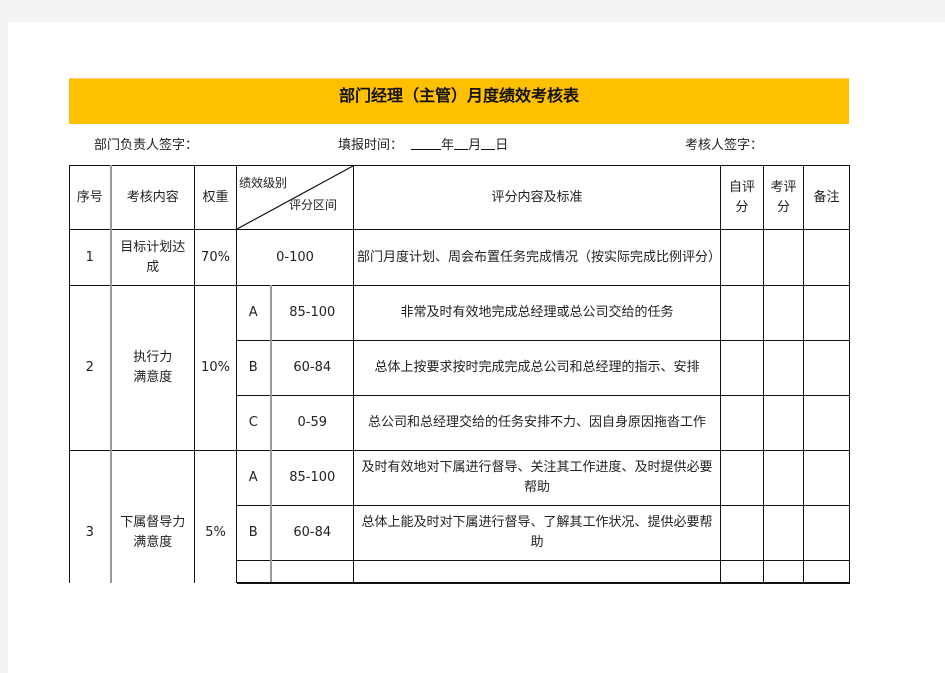  Describe the element at coordinates (312, 423) in the screenshot. I see `level-range: 0-59` at that location.